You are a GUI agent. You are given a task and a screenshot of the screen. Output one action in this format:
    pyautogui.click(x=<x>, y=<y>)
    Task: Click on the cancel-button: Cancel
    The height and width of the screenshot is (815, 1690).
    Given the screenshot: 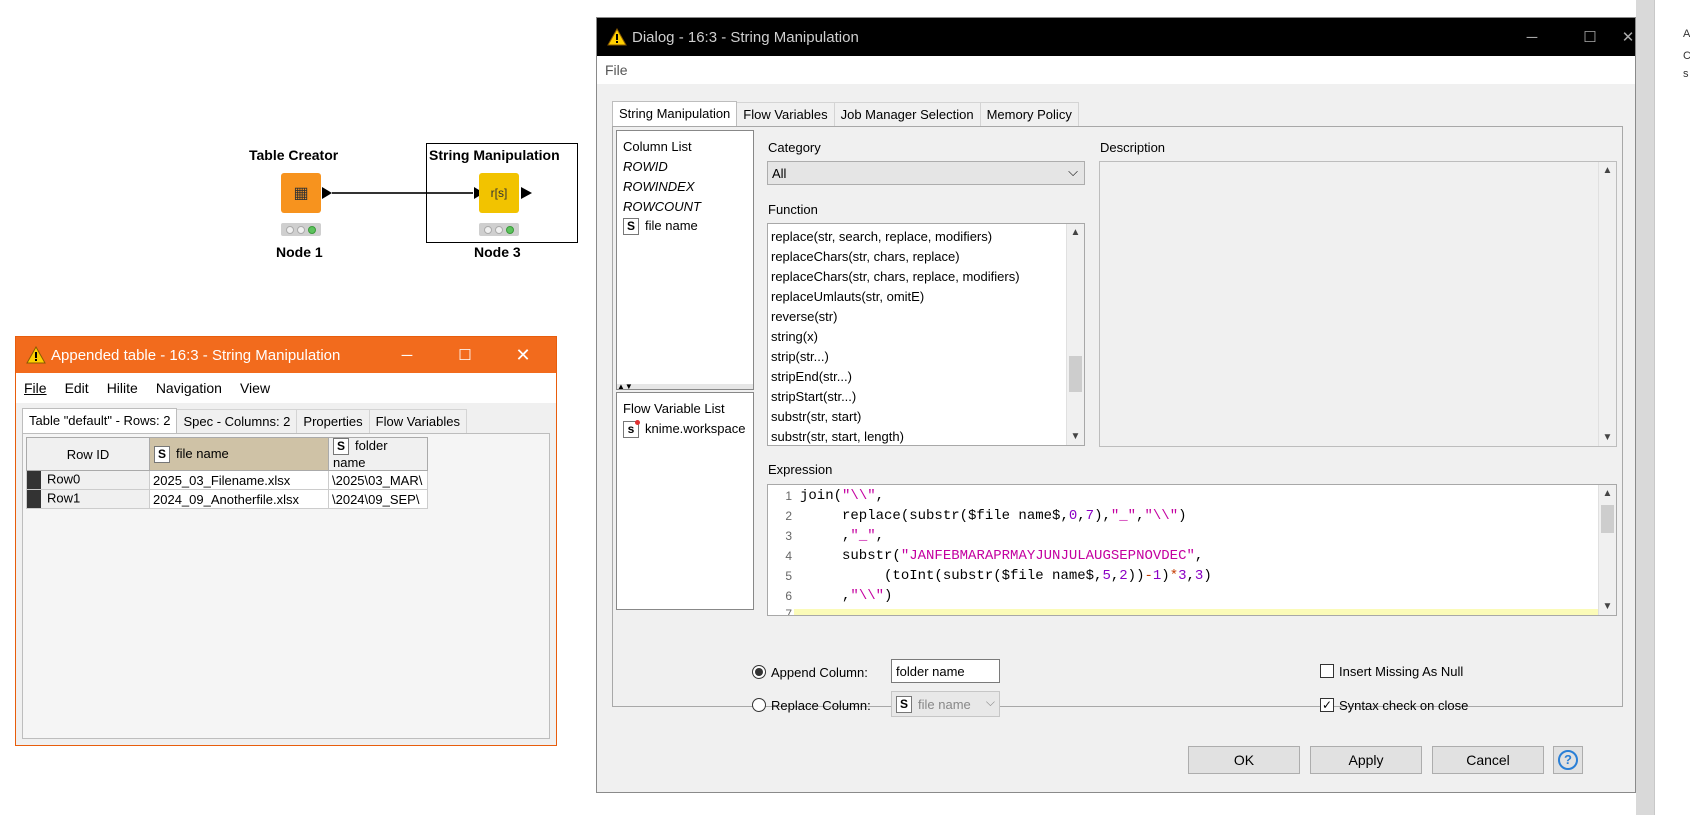 What is the action you would take?
    pyautogui.click(x=1488, y=760)
    